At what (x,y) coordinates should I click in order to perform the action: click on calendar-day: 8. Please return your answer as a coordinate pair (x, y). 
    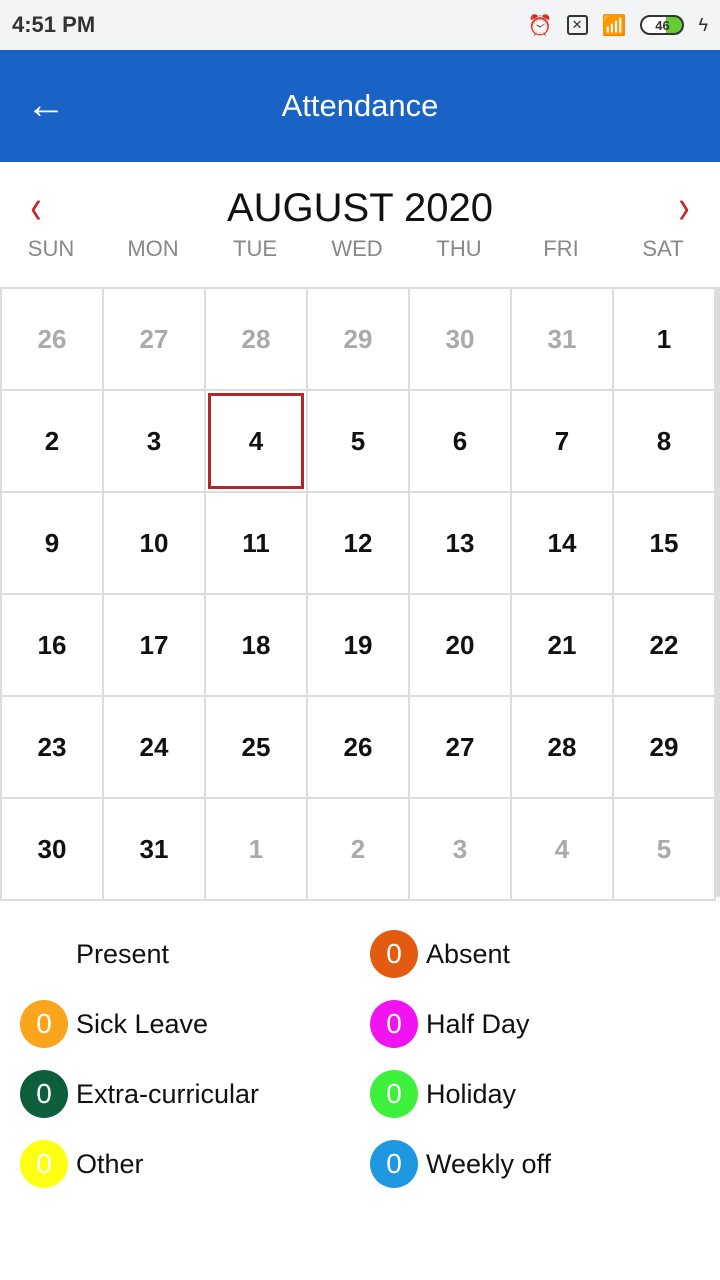
    Looking at the image, I should click on (665, 442).